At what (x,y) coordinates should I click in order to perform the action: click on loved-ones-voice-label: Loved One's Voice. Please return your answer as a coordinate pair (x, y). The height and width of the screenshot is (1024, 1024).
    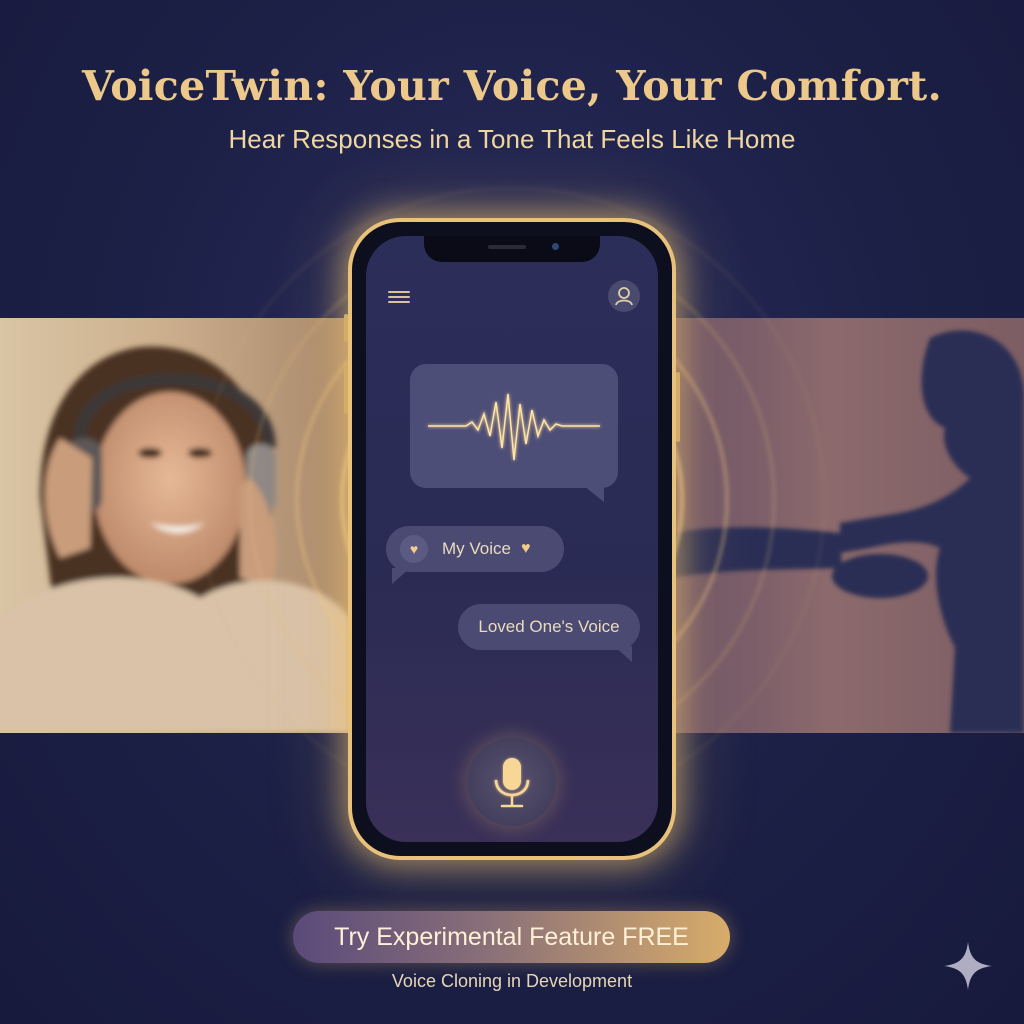
    Looking at the image, I should click on (549, 626).